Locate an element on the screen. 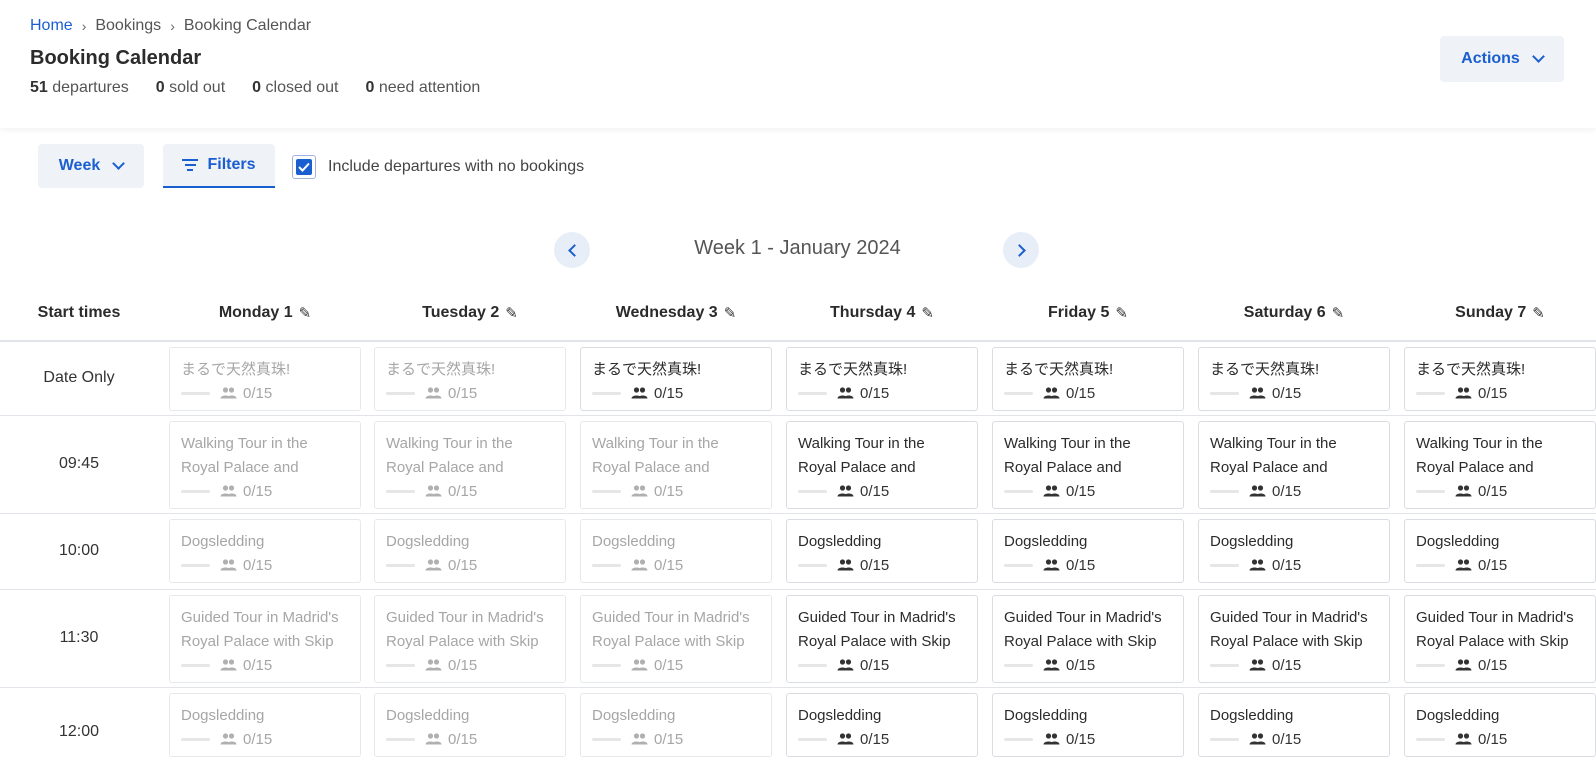  previous-week-button is located at coordinates (572, 250).